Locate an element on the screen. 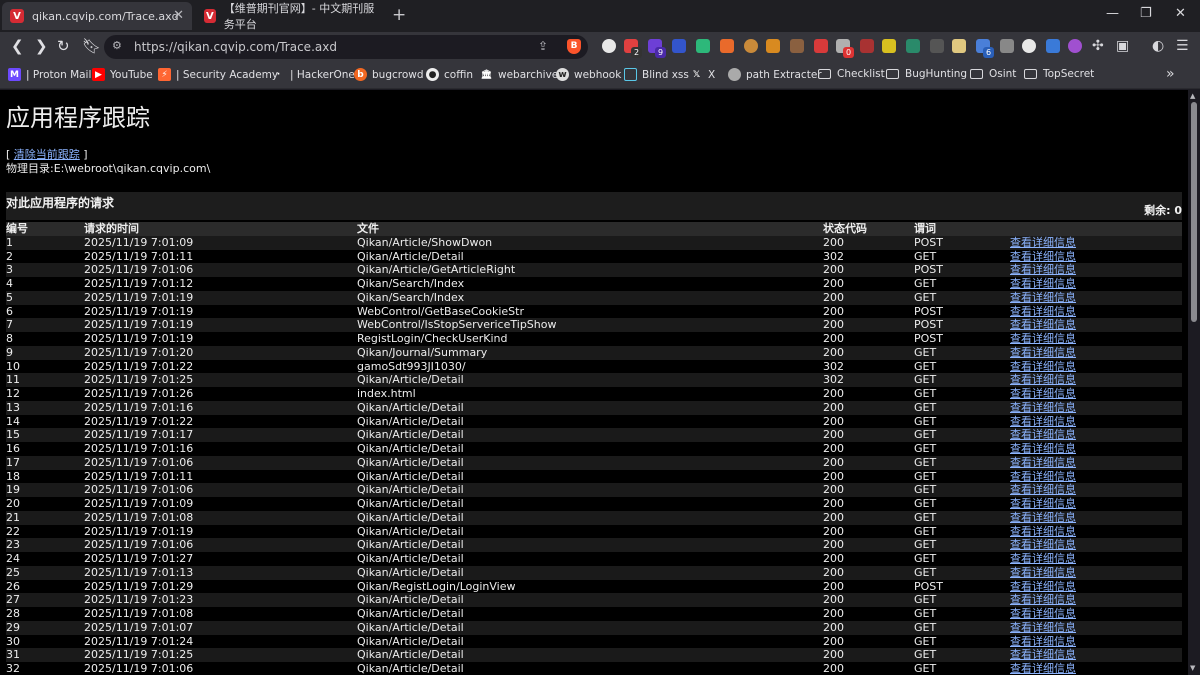  page-scrollbar: ▲ ▼ is located at coordinates (1194, 382).